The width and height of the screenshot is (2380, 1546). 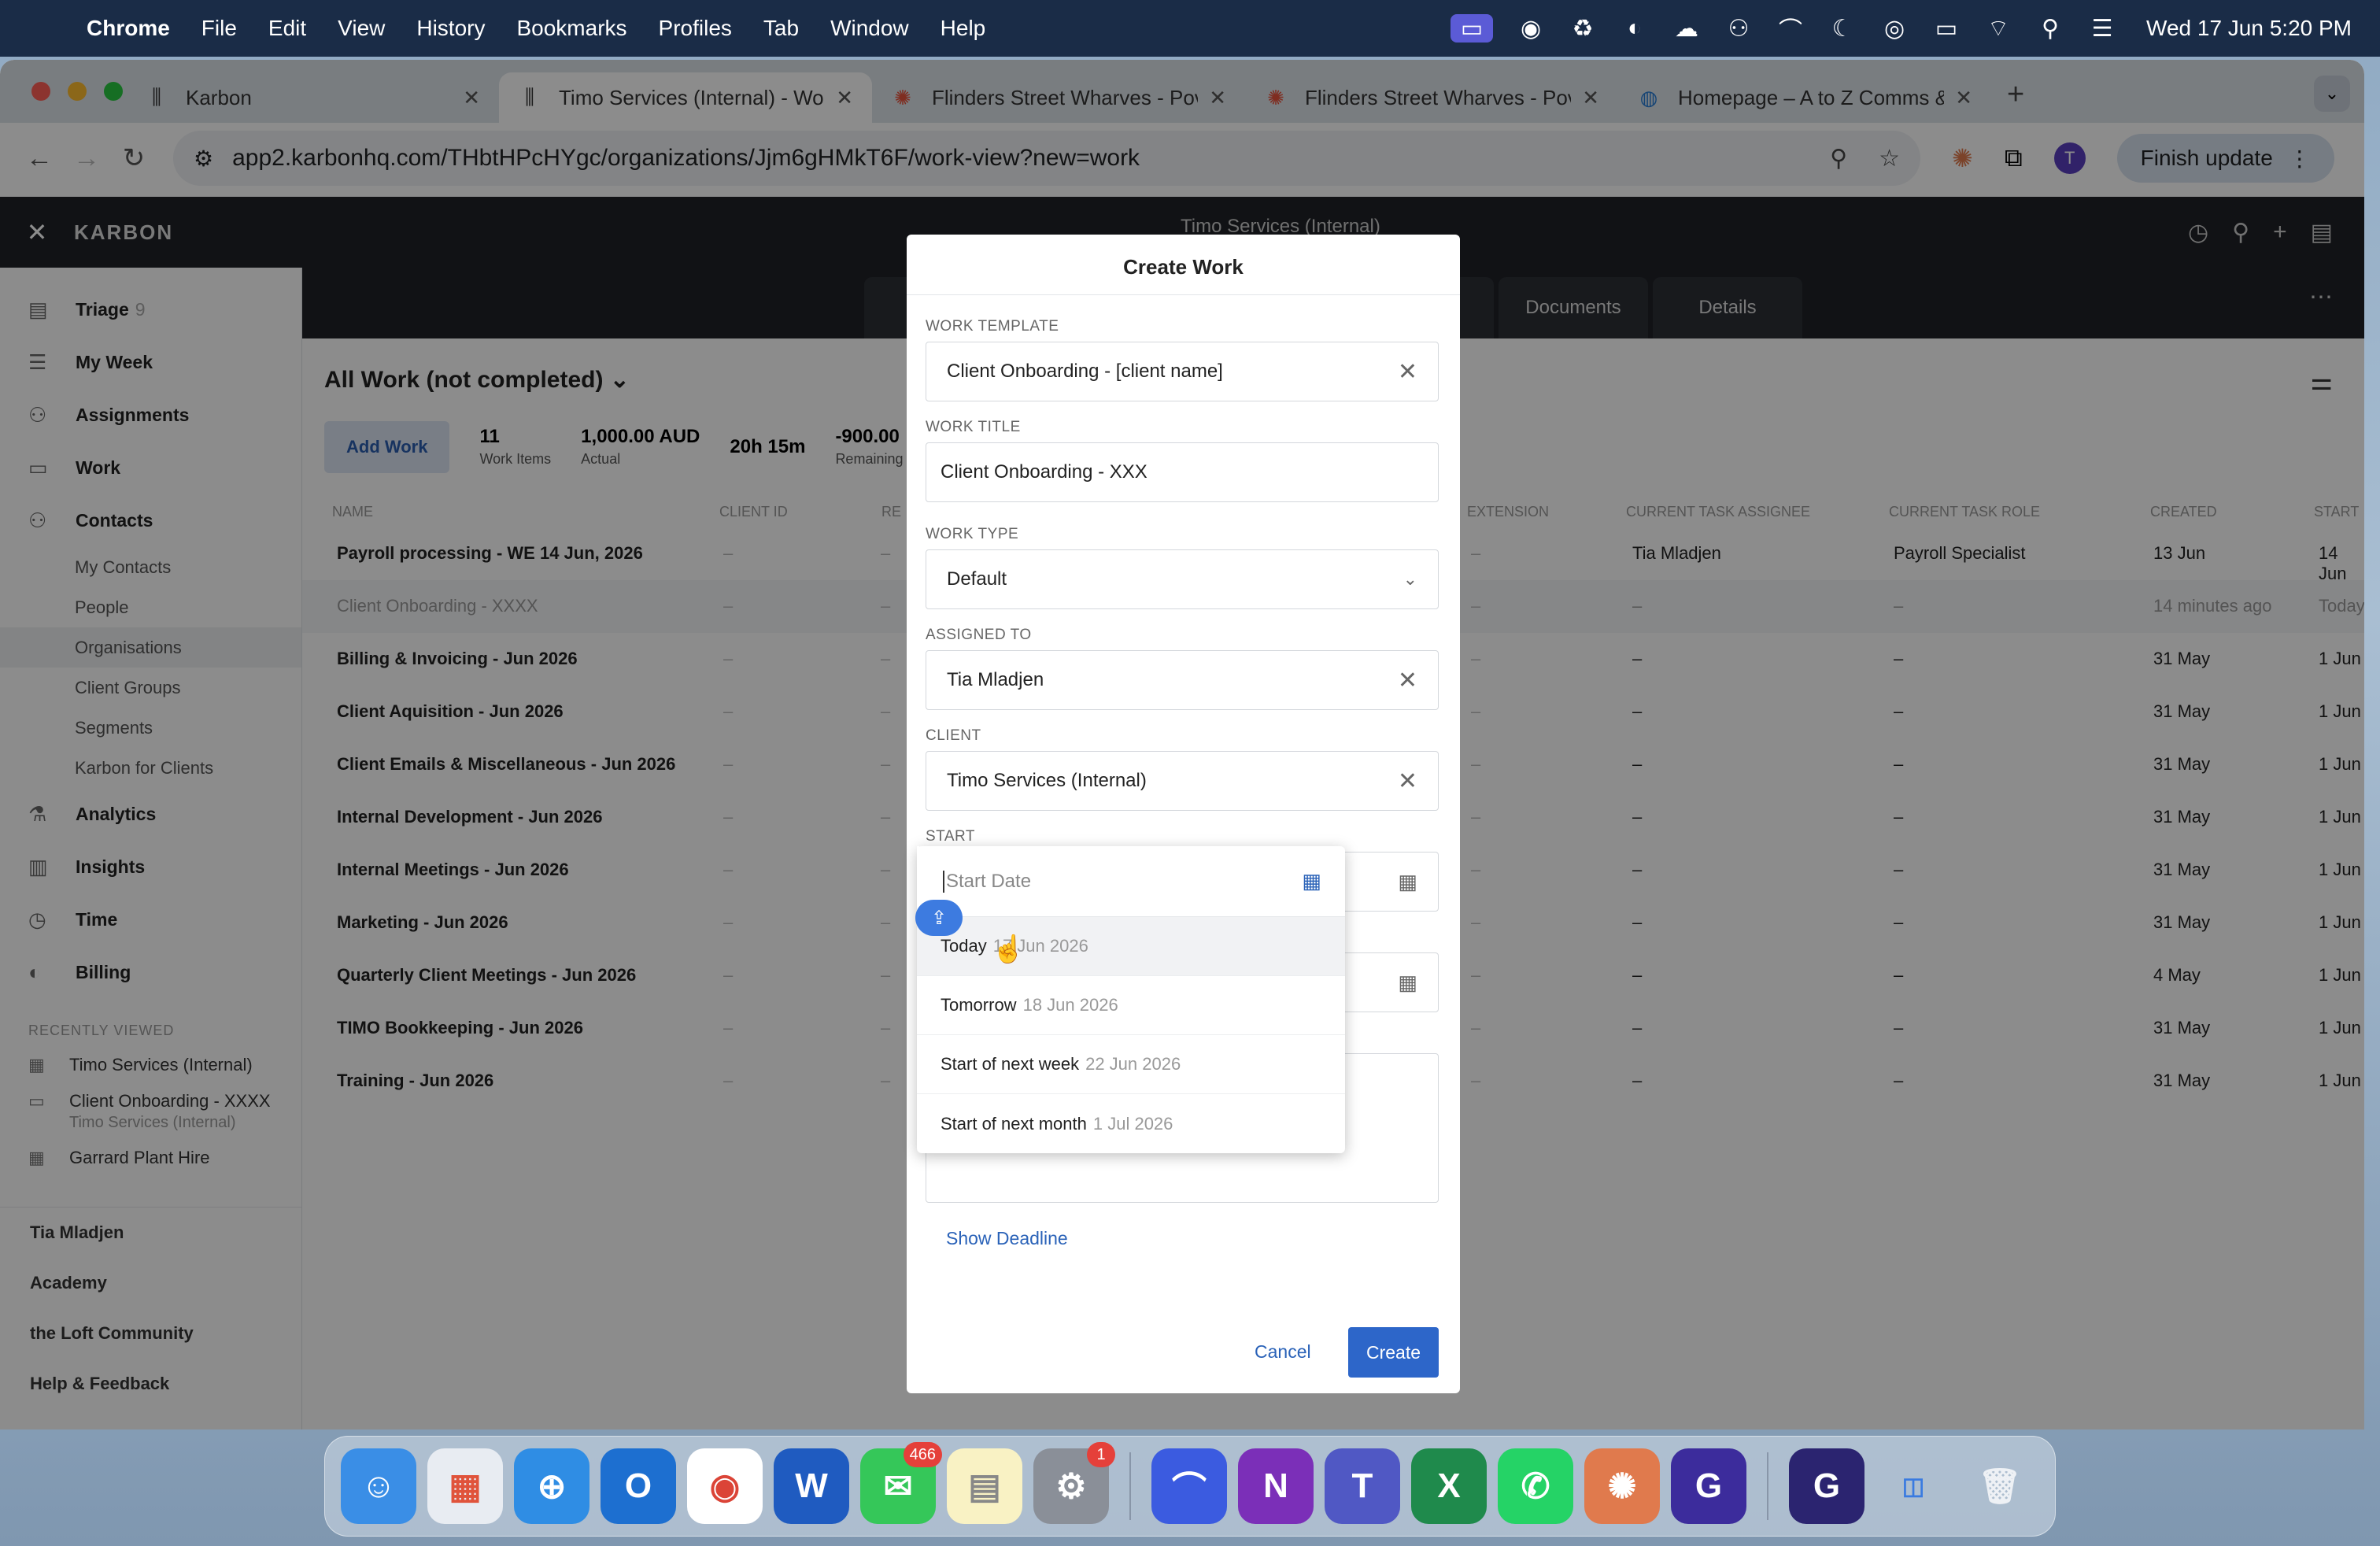 What do you see at coordinates (901, 1483) in the screenshot?
I see `messages-icon: ✉ 466` at bounding box center [901, 1483].